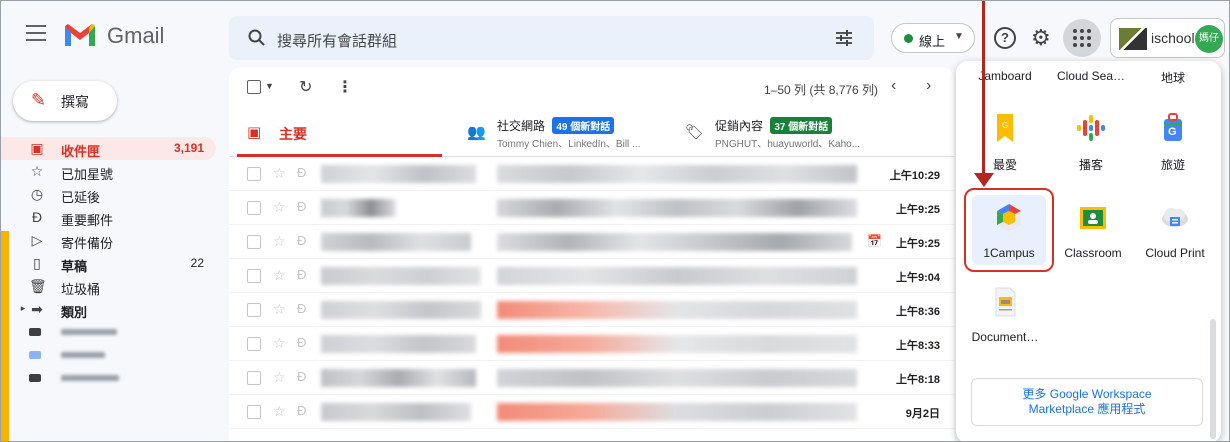 The height and width of the screenshot is (442, 1230). I want to click on more-workspace-apps-button: 更多 Google Workspace Marketplace 應用程式, so click(1087, 402).